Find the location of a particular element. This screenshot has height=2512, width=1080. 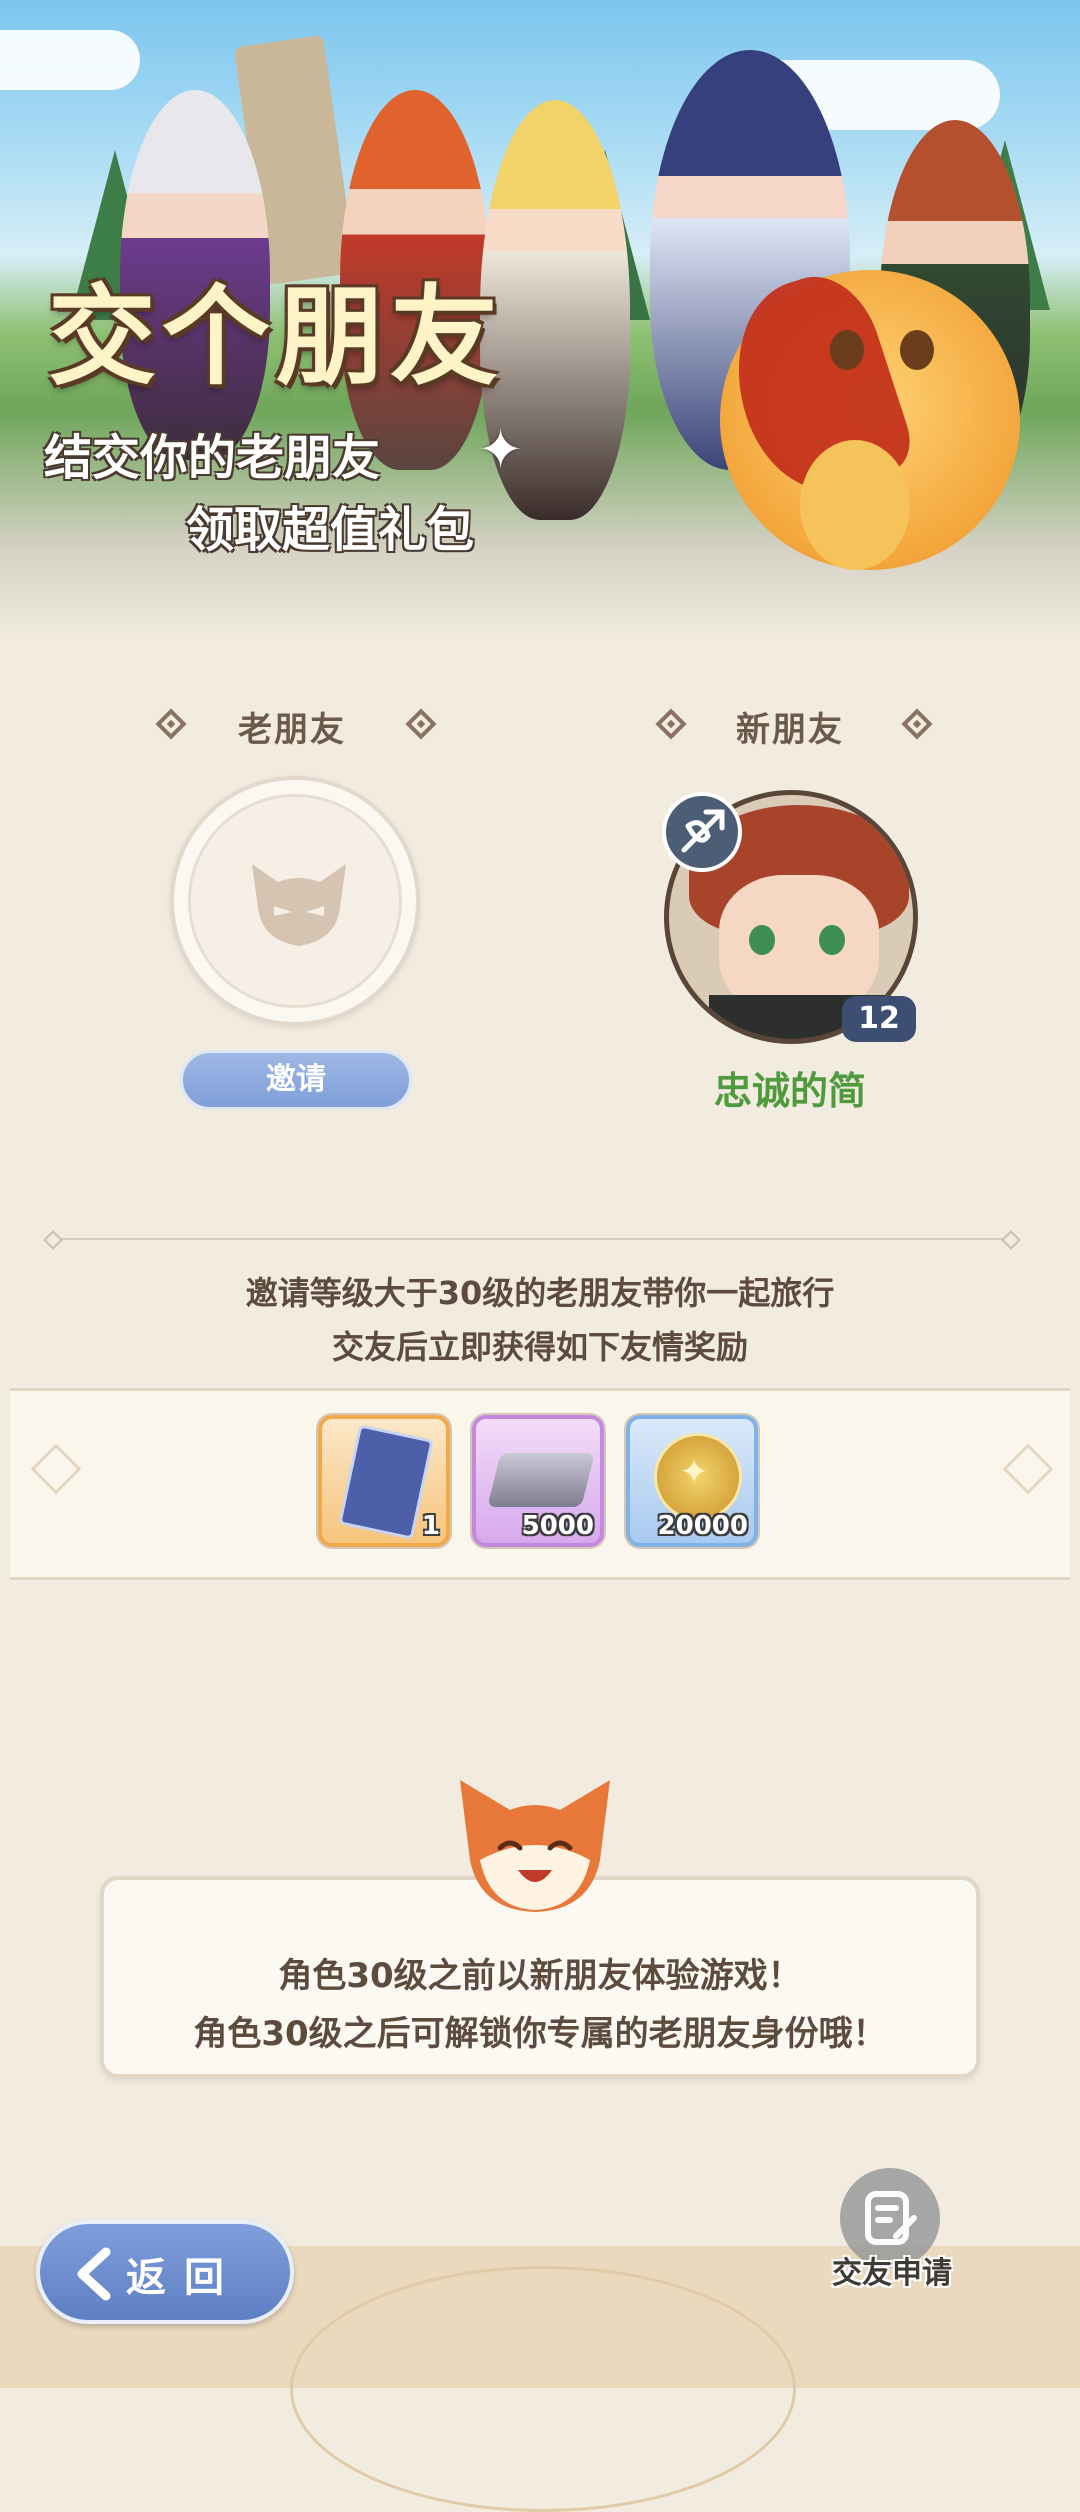

reward-count: 1 is located at coordinates (430, 1526).